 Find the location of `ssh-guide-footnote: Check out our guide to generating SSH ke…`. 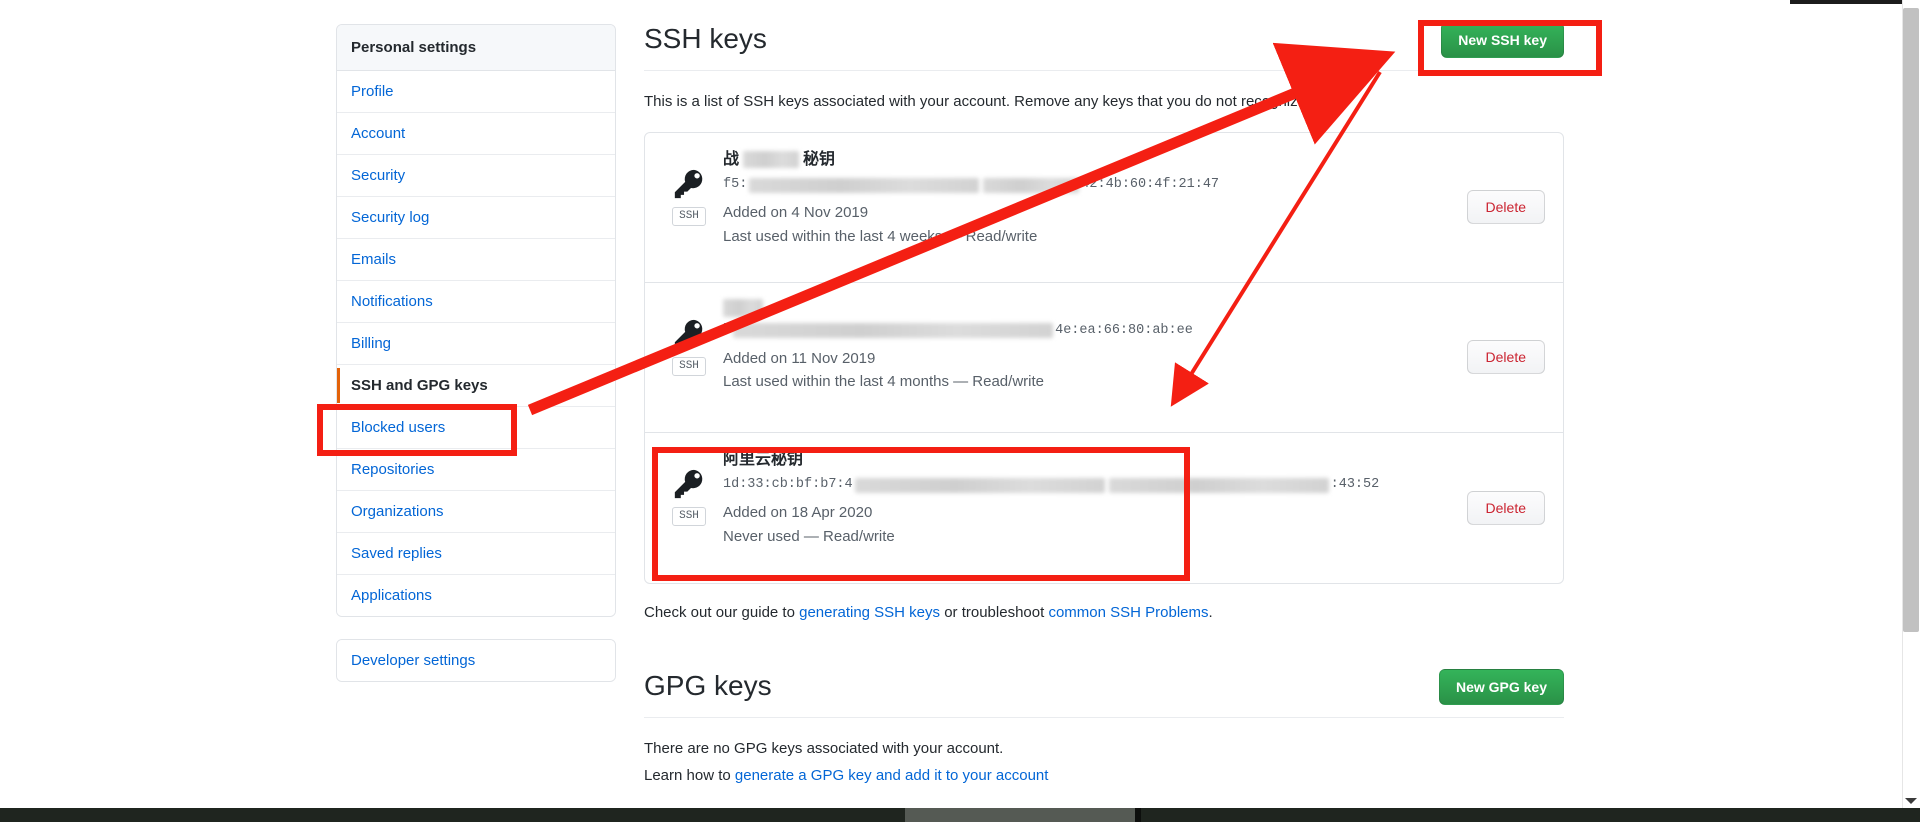

ssh-guide-footnote: Check out our guide to generating SSH ke… is located at coordinates (1104, 612).